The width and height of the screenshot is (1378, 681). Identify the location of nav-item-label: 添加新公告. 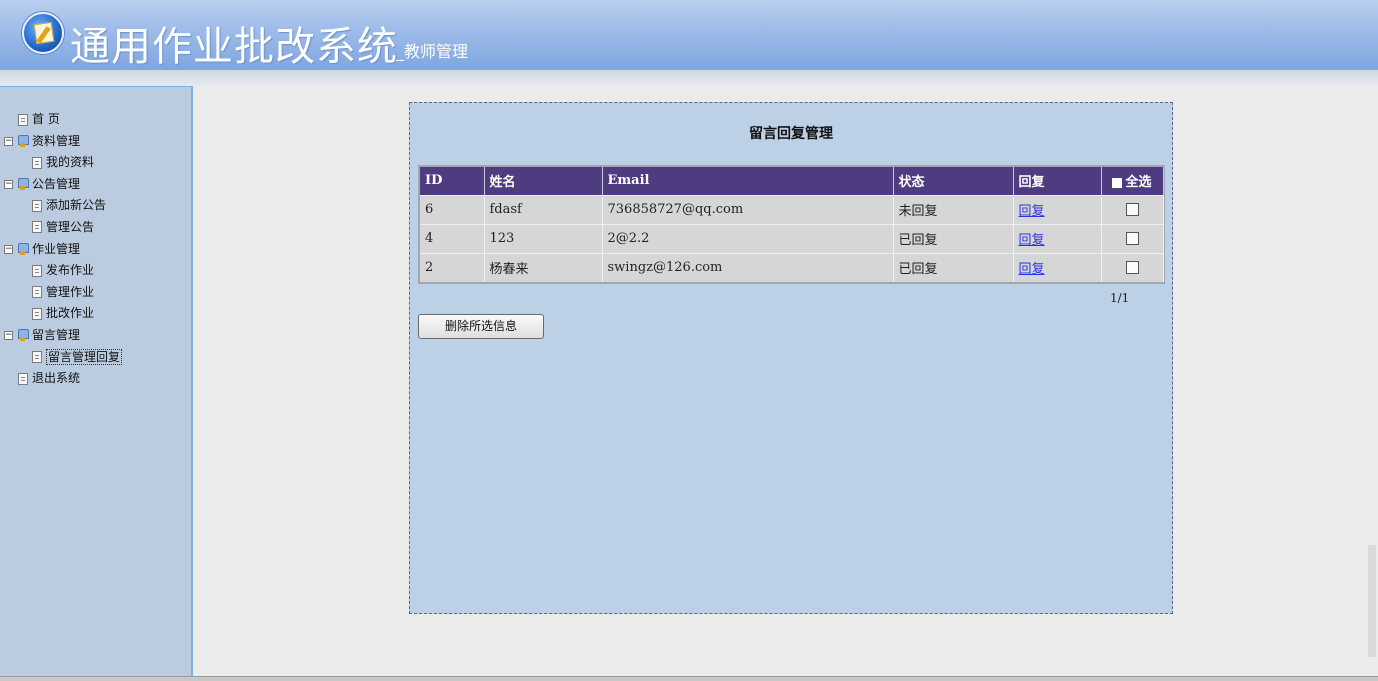
(76, 205).